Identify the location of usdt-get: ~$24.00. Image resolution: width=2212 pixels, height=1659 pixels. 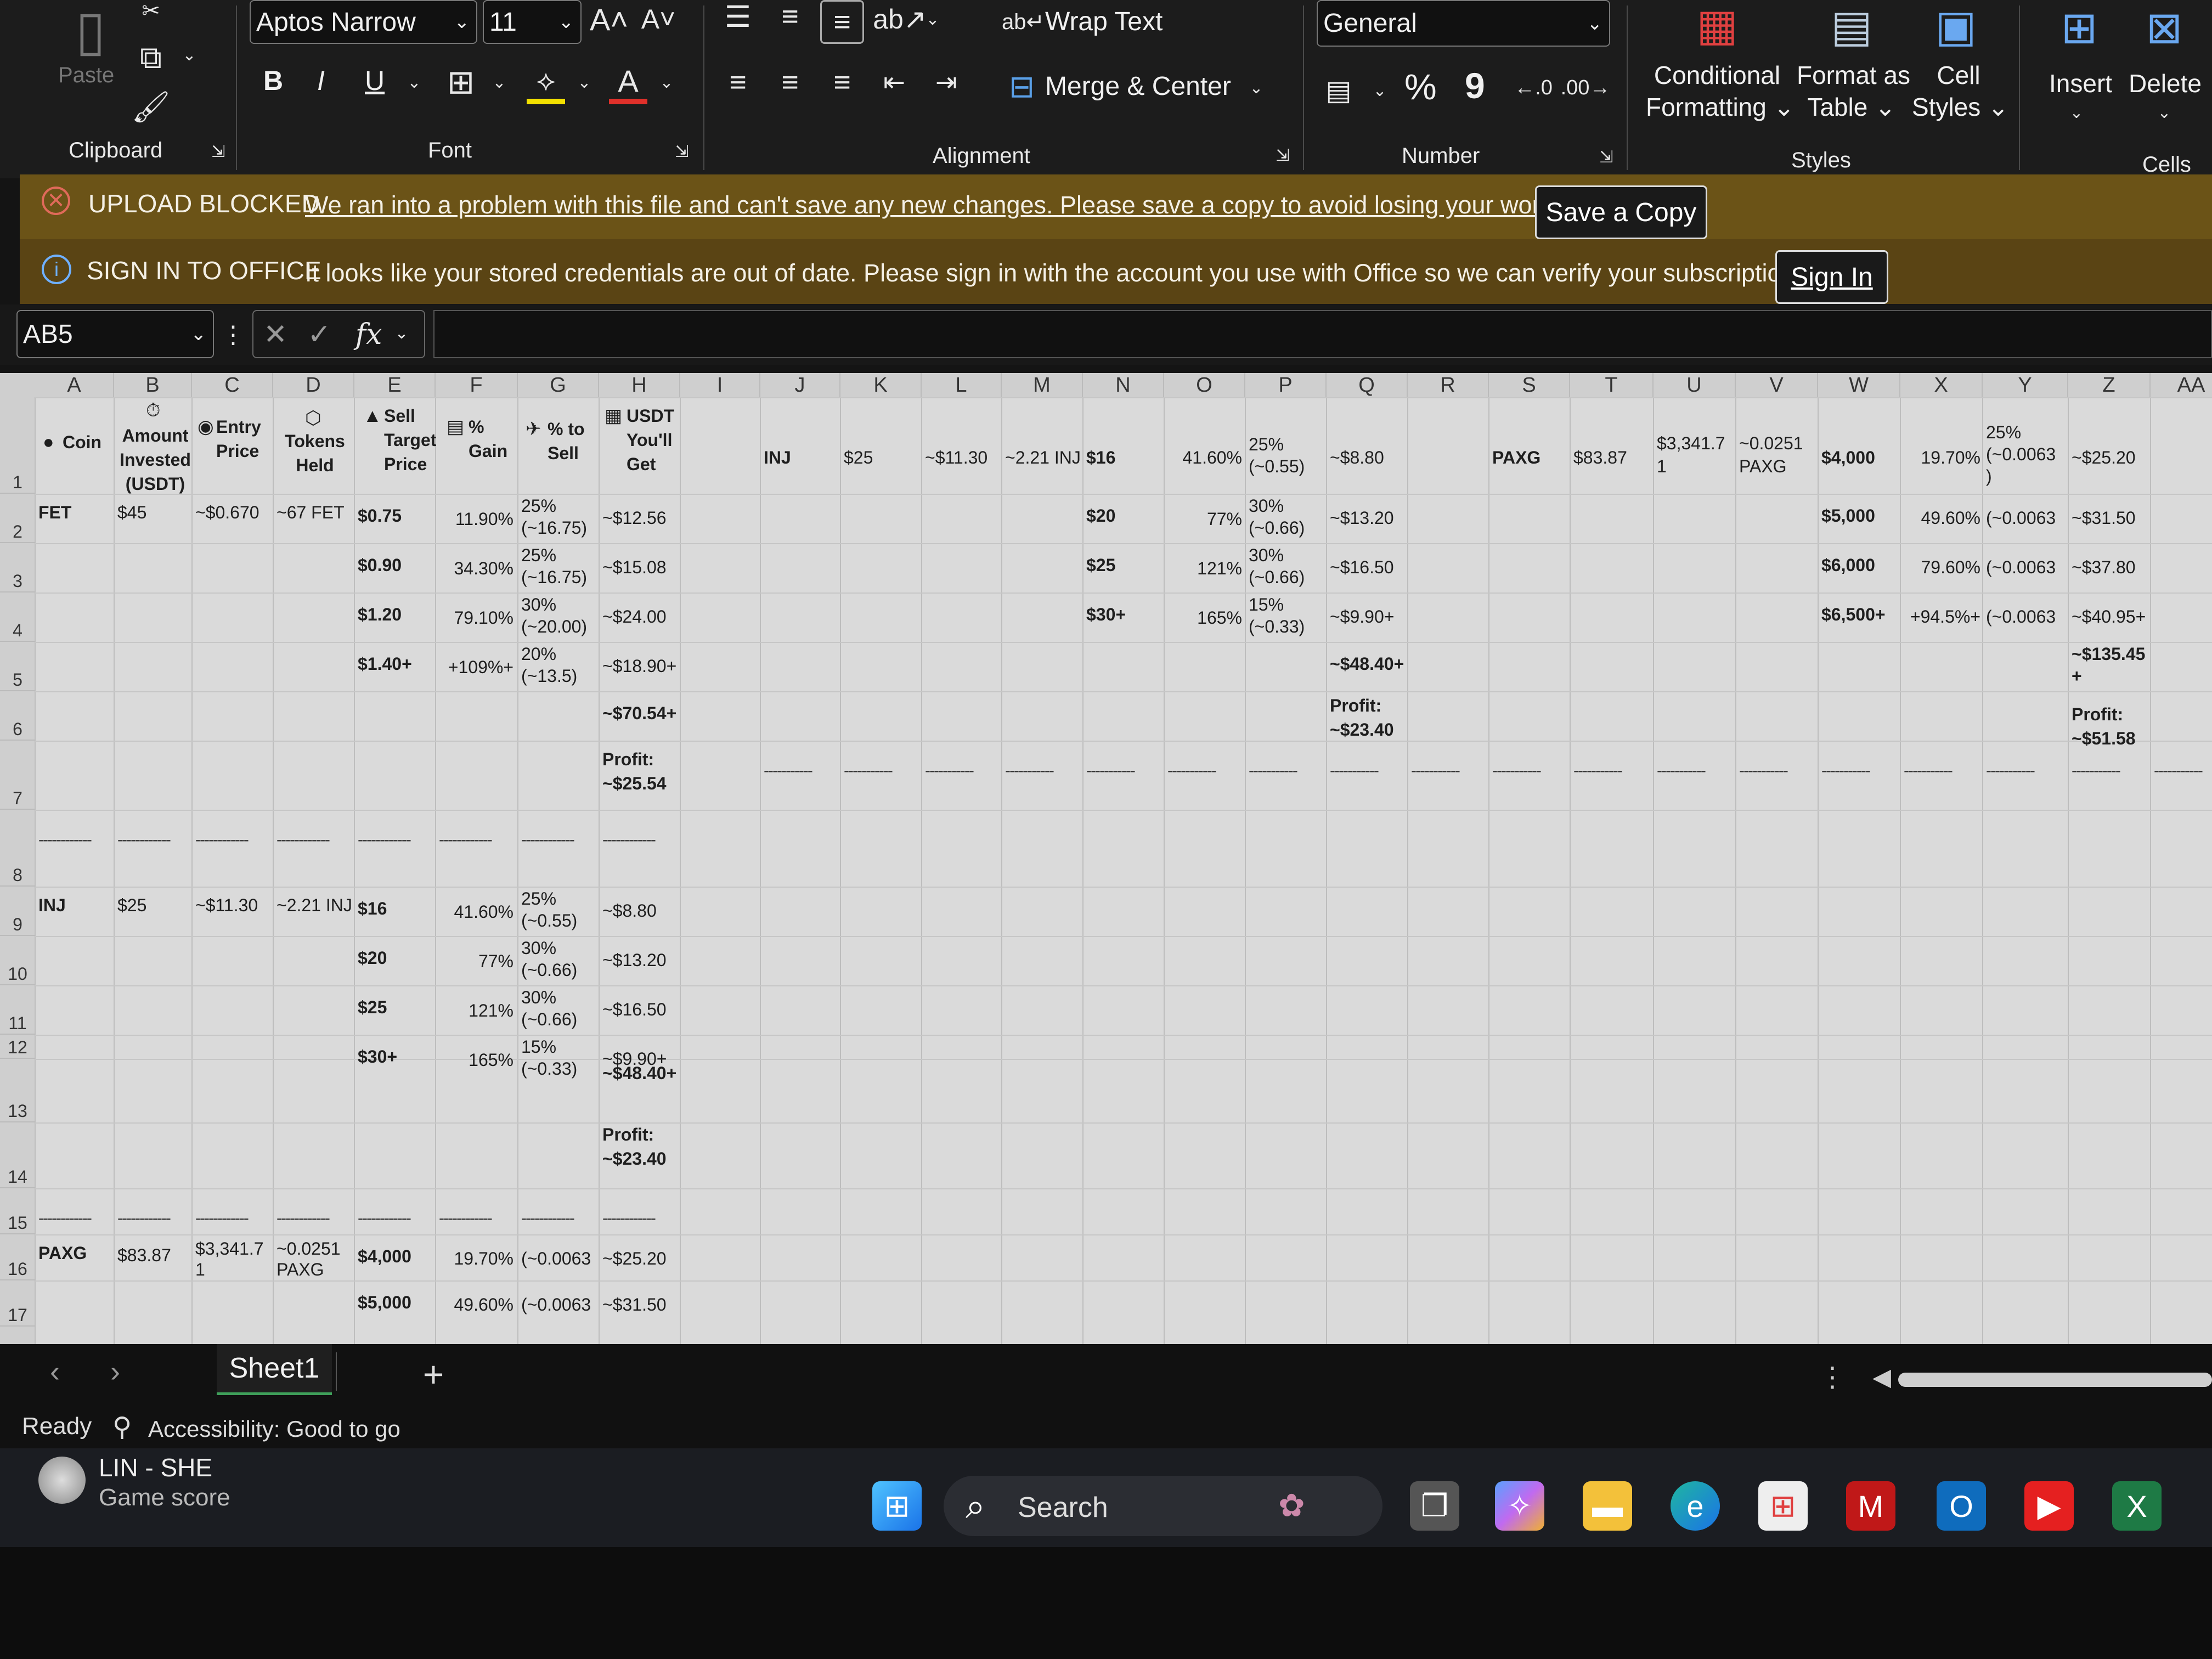
(634, 617).